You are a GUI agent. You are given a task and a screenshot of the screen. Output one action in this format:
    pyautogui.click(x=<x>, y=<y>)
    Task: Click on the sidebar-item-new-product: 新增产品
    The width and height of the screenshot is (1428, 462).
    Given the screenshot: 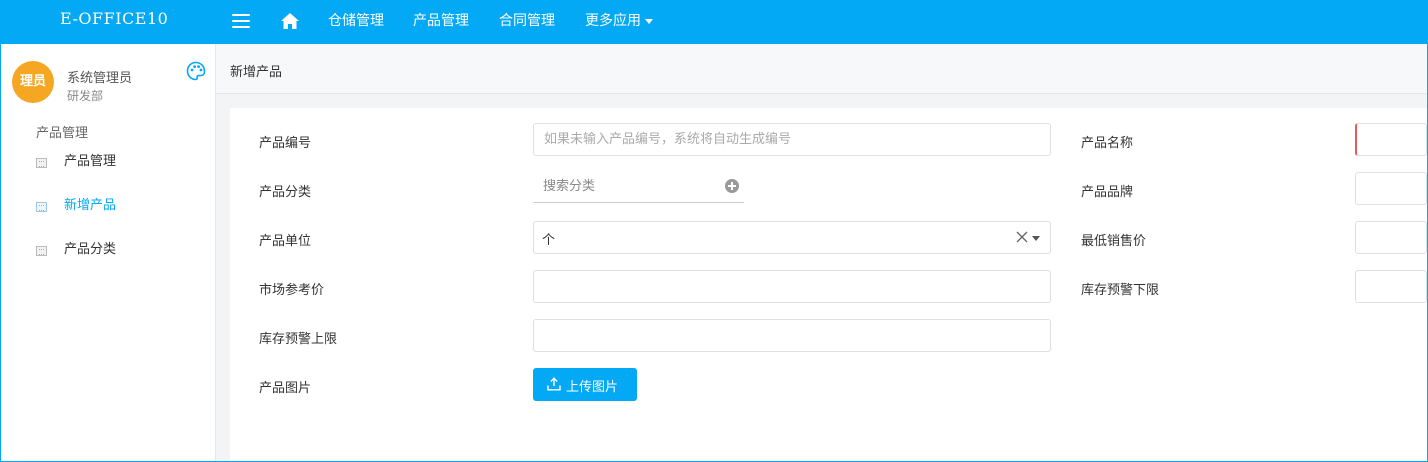 What is the action you would take?
    pyautogui.click(x=108, y=206)
    